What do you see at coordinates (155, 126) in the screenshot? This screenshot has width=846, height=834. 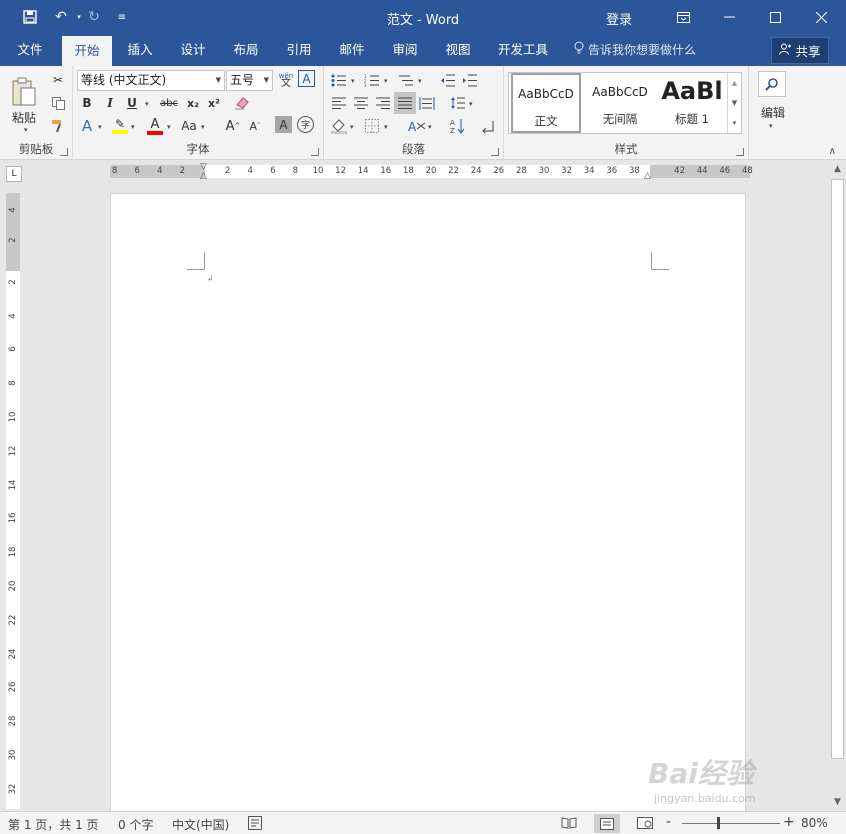 I see `font-color-icon: A` at bounding box center [155, 126].